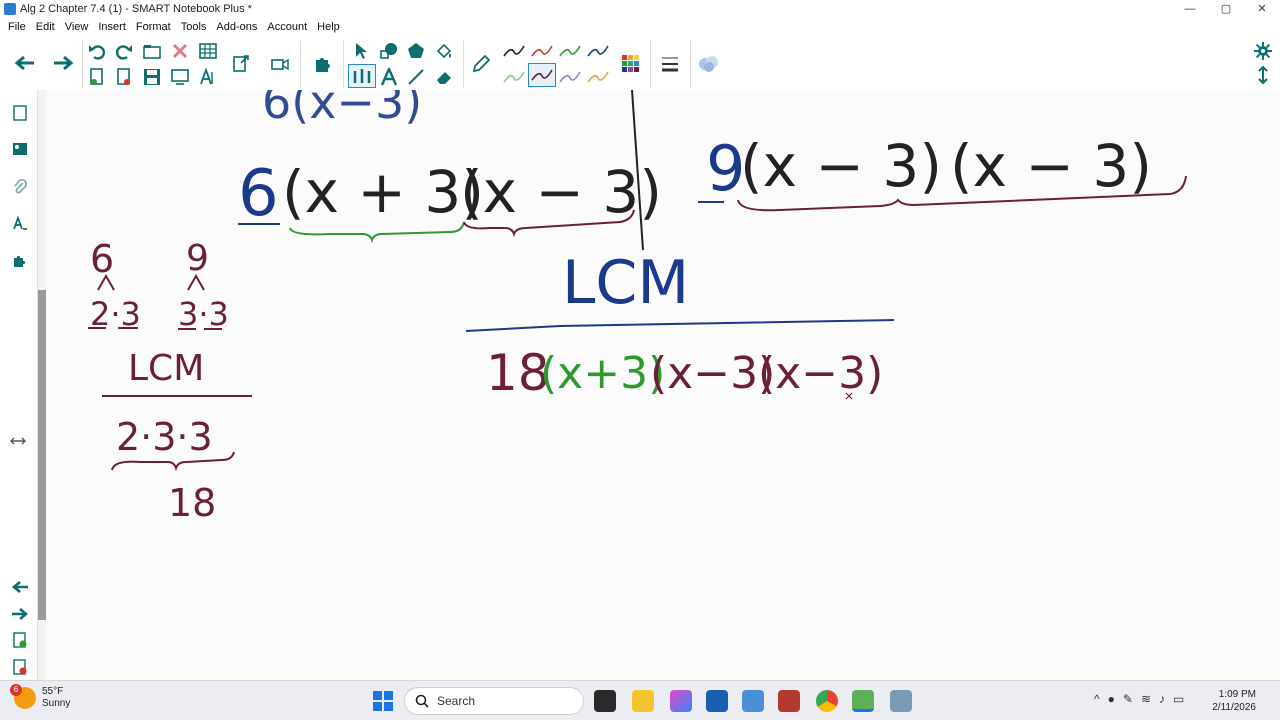  What do you see at coordinates (20, 187) in the screenshot?
I see `attachments-tab` at bounding box center [20, 187].